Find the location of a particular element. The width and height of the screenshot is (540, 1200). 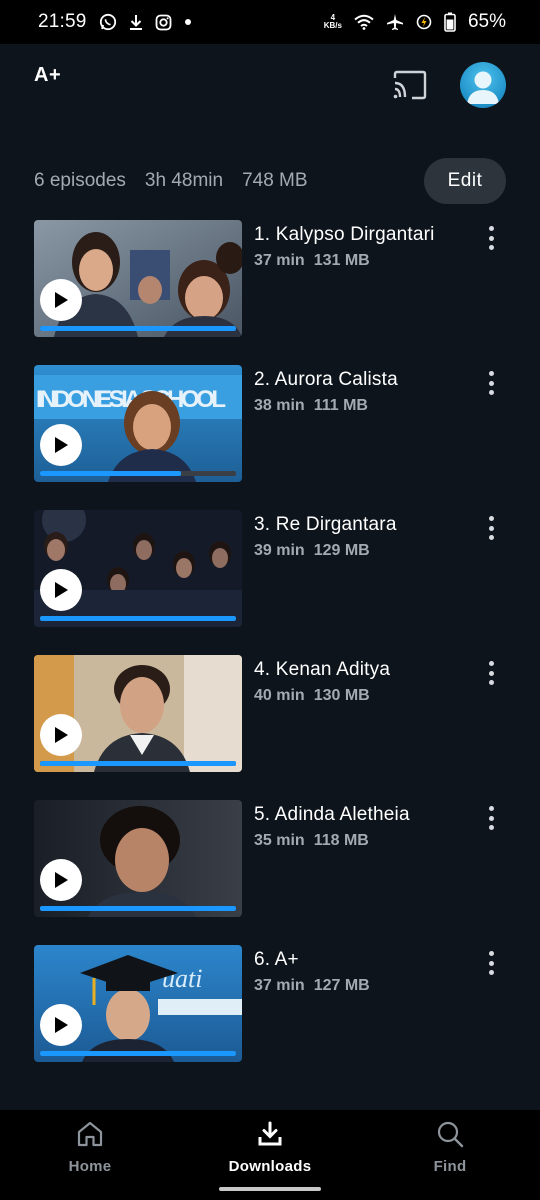

episode-meta: 37 min 127 MB is located at coordinates (312, 986).